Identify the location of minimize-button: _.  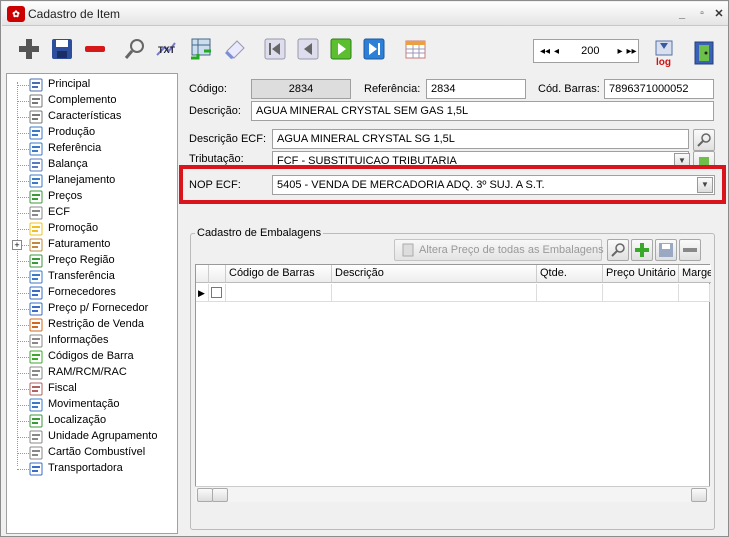
(682, 14).